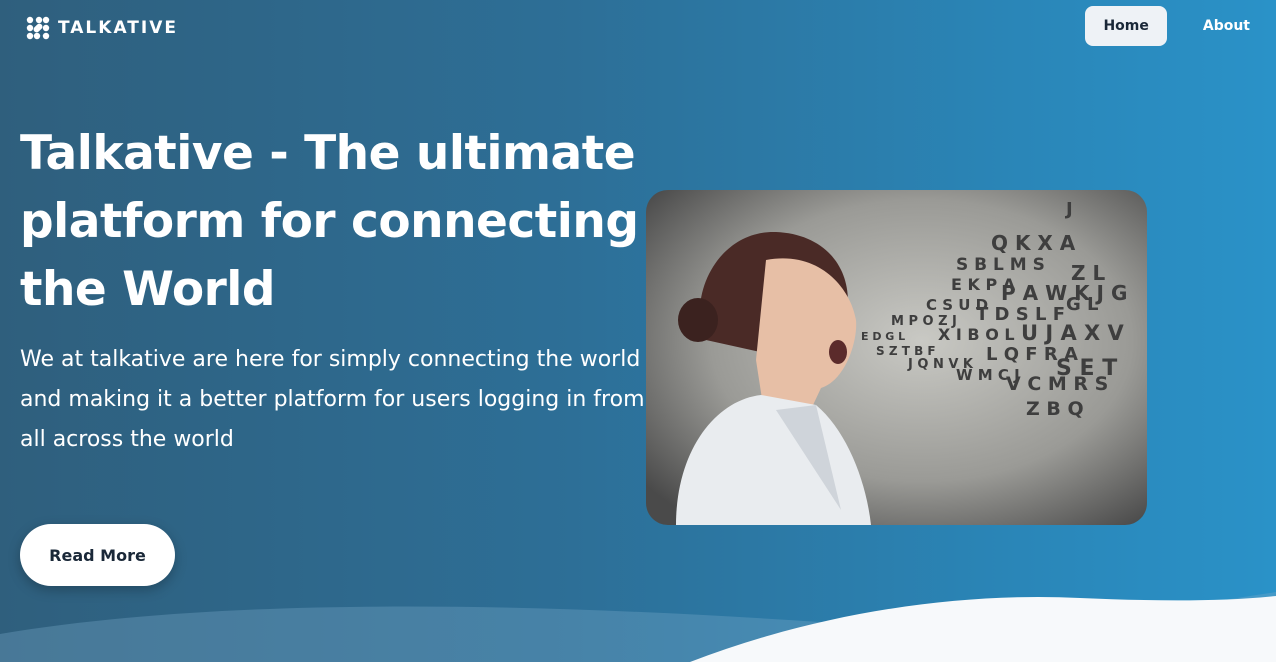  What do you see at coordinates (976, 334) in the screenshot?
I see `svg-text: X I B O L` at bounding box center [976, 334].